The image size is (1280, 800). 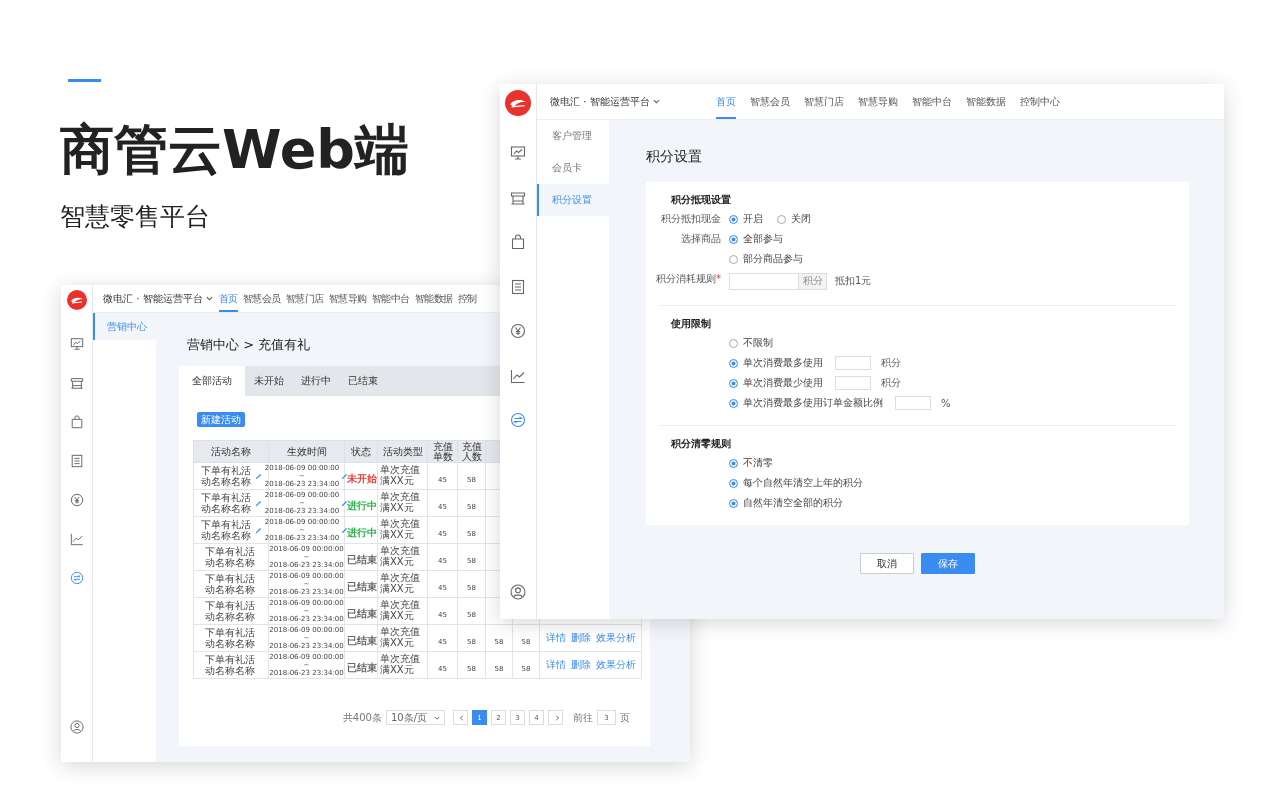 I want to click on column-header: 活动类型, so click(x=402, y=451).